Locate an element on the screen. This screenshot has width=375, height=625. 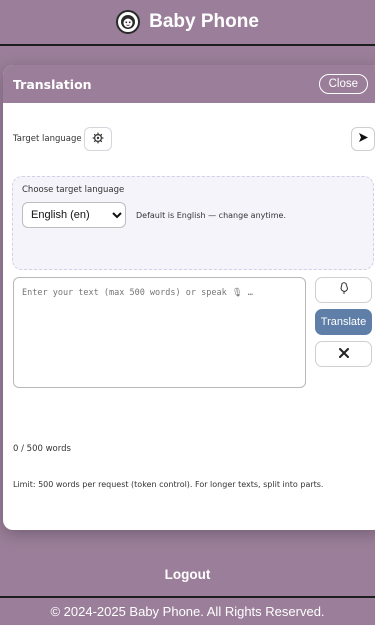
language-hint: Default is English — change anytime. is located at coordinates (211, 215).